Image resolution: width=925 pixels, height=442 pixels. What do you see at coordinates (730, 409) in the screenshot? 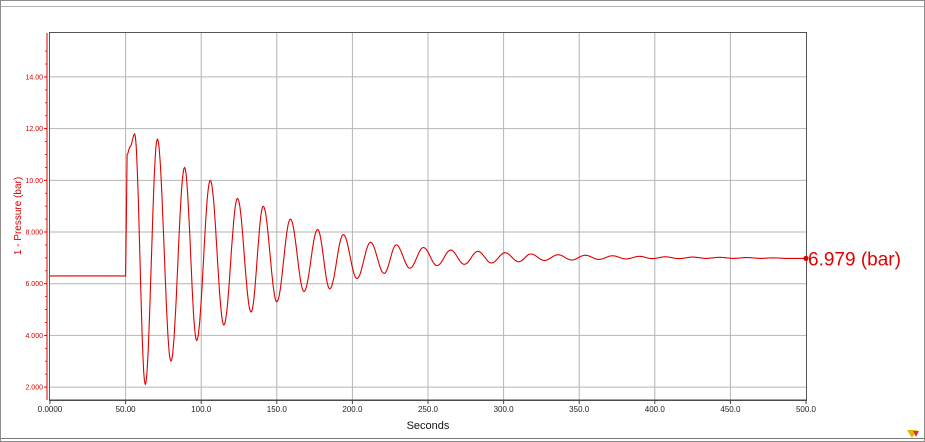
I see `x-tick-label: 450.0` at bounding box center [730, 409].